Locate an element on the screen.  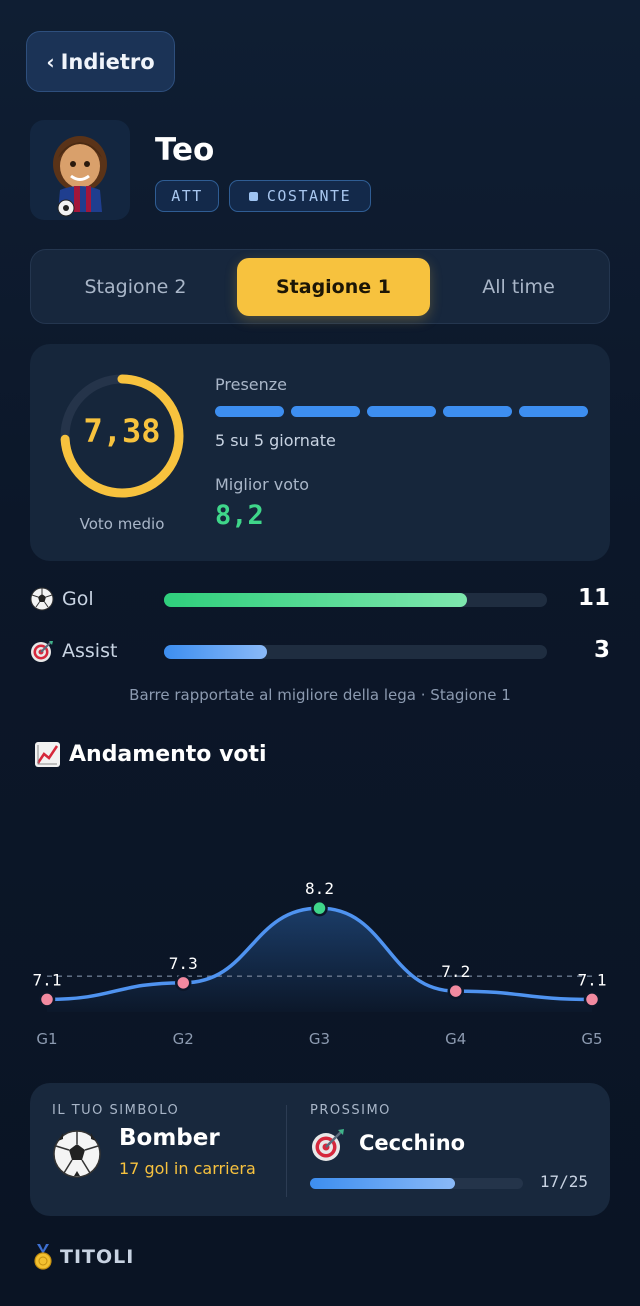
data-label: 8.2 is located at coordinates (319, 888).